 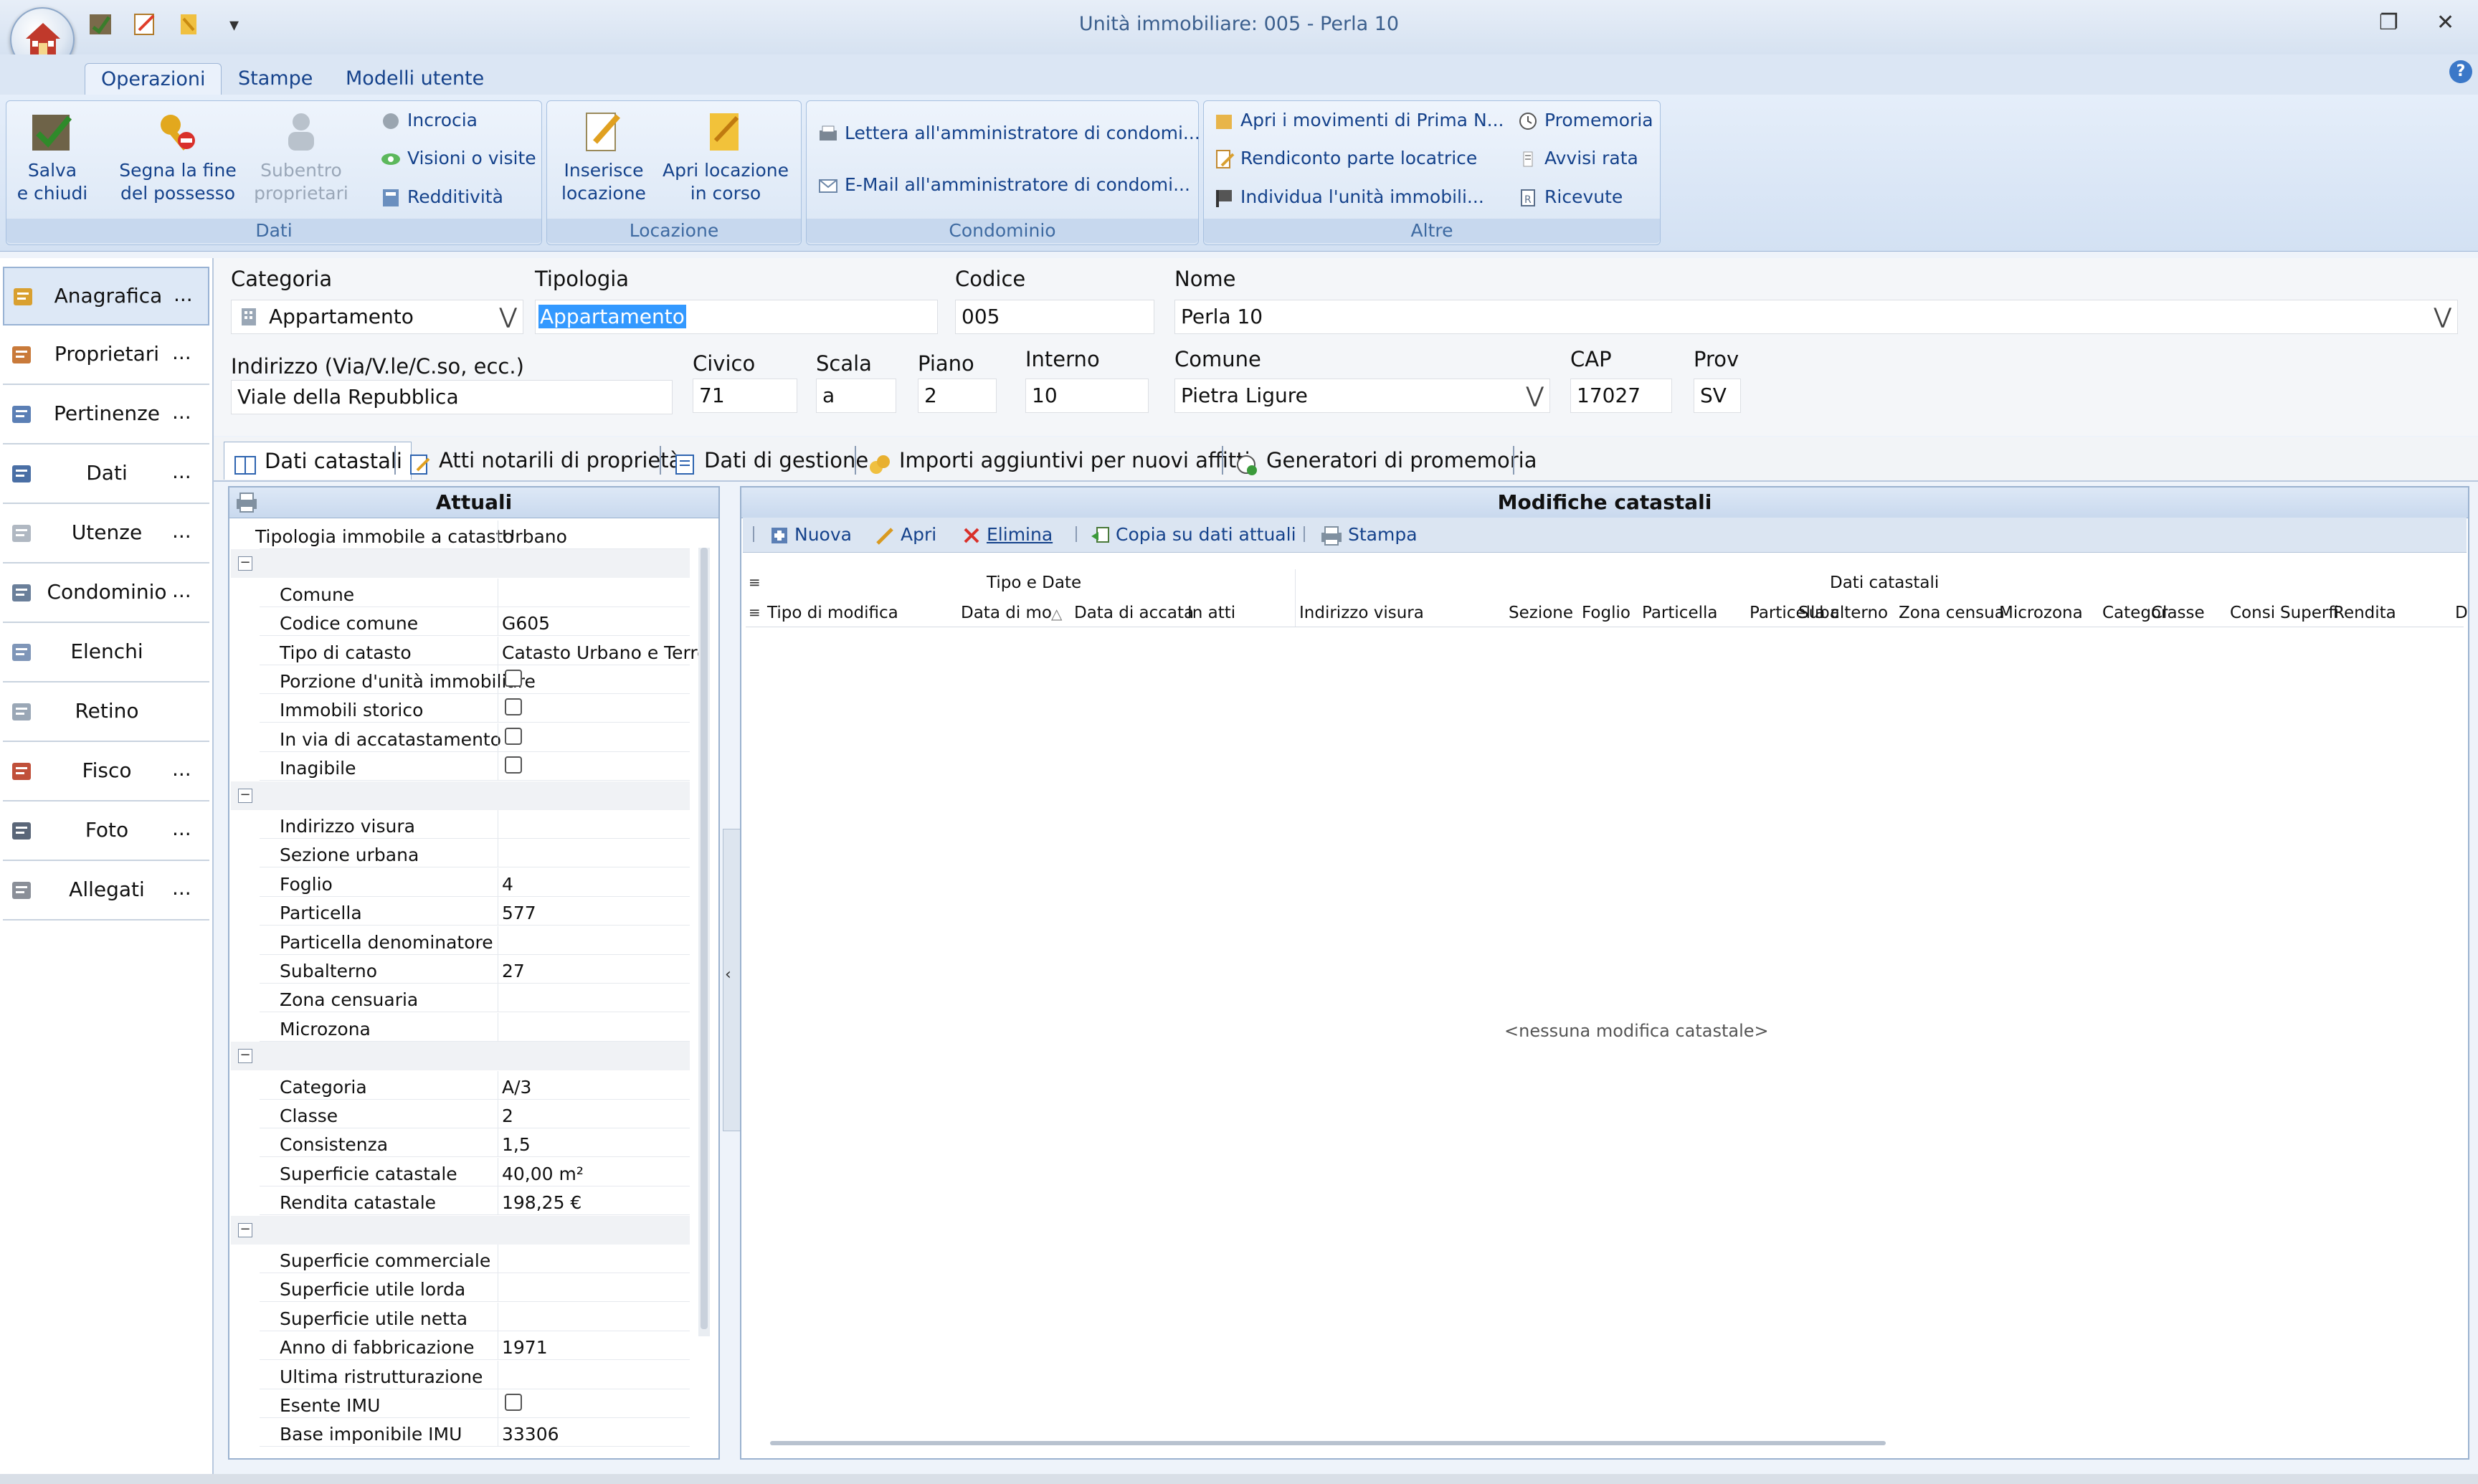 What do you see at coordinates (513, 971) in the screenshot?
I see `property-value: 27` at bounding box center [513, 971].